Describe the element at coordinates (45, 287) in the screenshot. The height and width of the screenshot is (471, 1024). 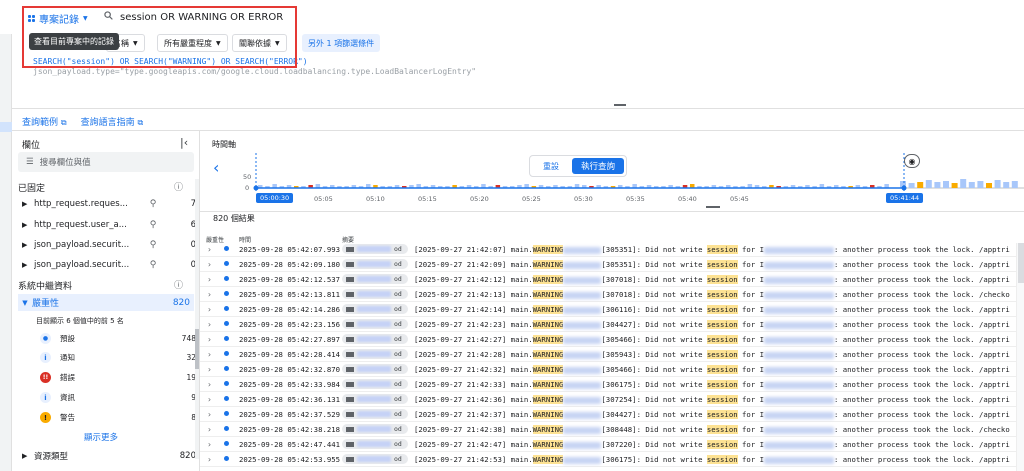
I see `metadata-label: 系統中繼資料` at that location.